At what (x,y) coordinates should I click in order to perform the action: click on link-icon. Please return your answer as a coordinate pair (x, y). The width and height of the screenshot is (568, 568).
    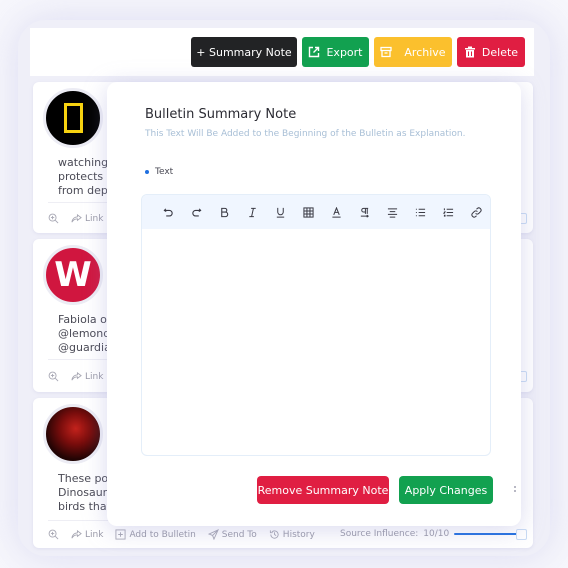
    Looking at the image, I should click on (476, 212).